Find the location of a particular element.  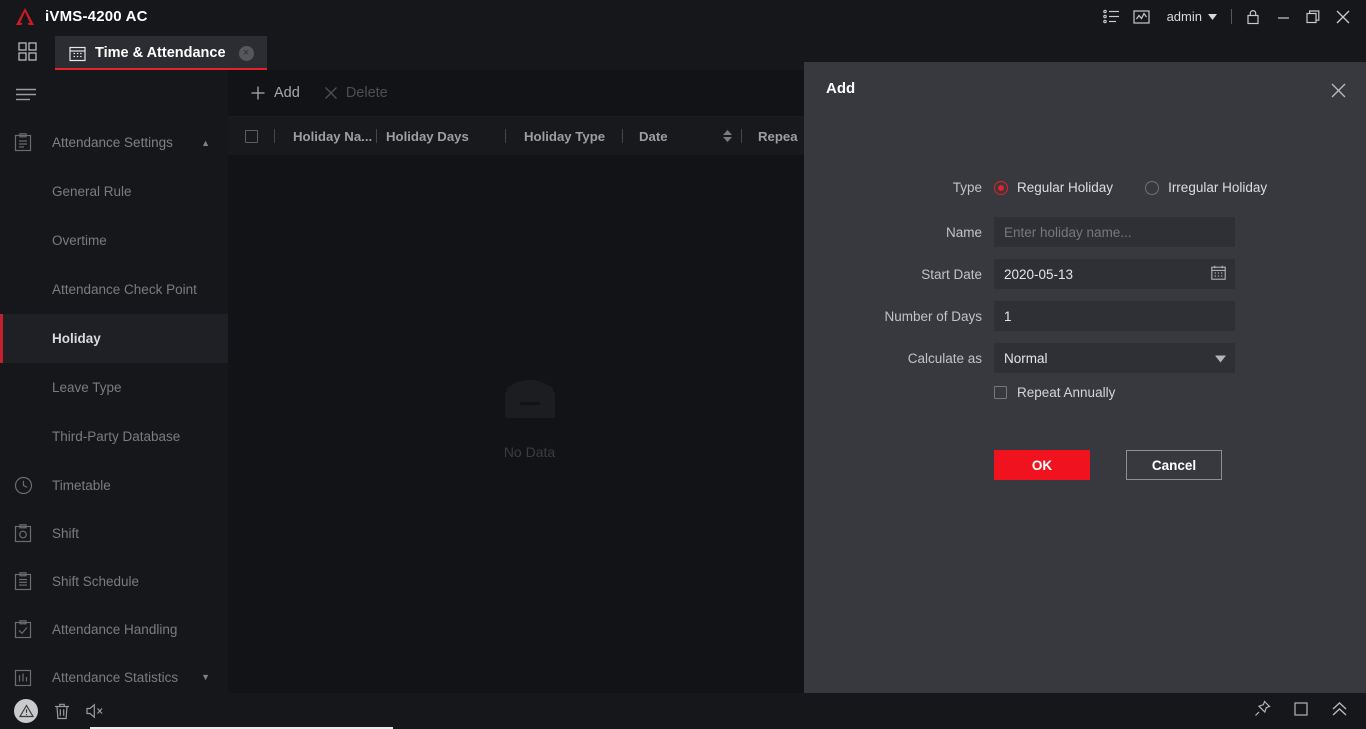

sidebar-item-label: Holiday is located at coordinates (76, 338).